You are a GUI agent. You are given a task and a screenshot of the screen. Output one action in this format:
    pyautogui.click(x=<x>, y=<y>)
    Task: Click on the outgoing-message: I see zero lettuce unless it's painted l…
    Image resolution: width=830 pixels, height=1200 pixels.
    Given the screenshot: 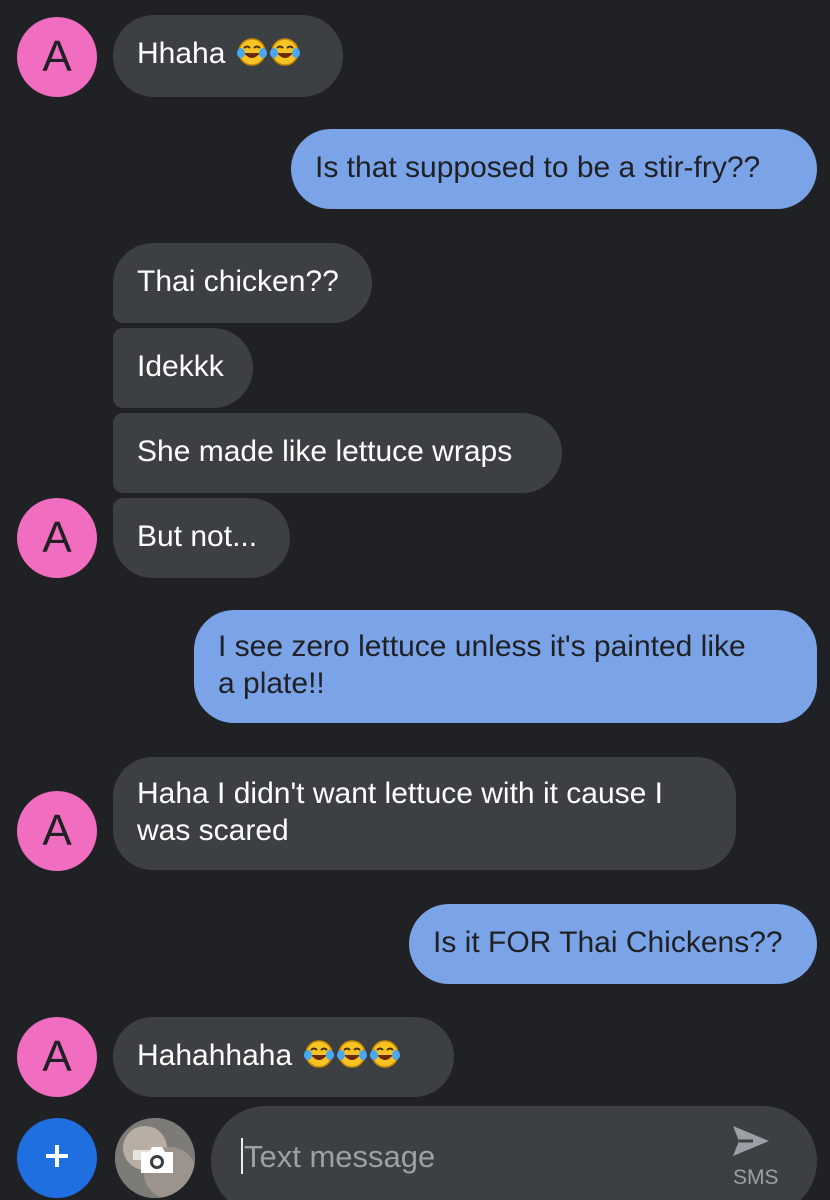 What is the action you would take?
    pyautogui.click(x=505, y=666)
    